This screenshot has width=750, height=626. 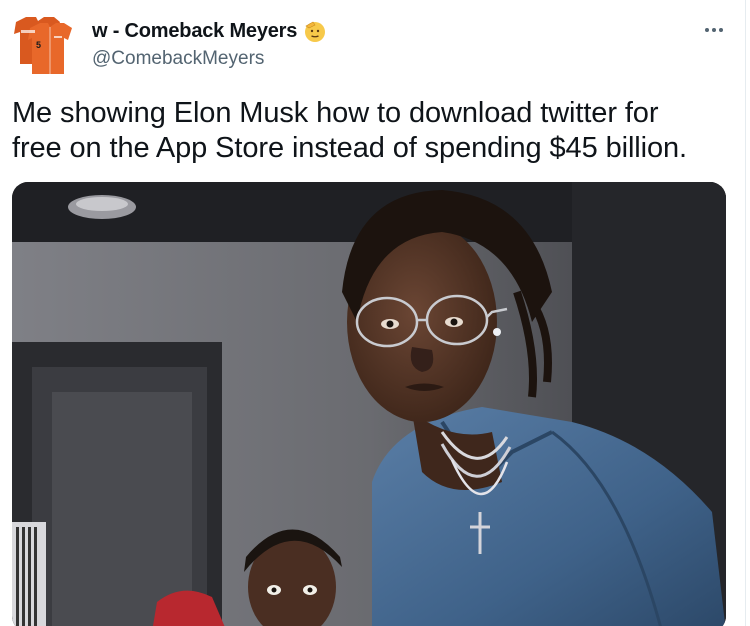 I want to click on jersey-avatar-icon: 5, so click(x=43, y=45).